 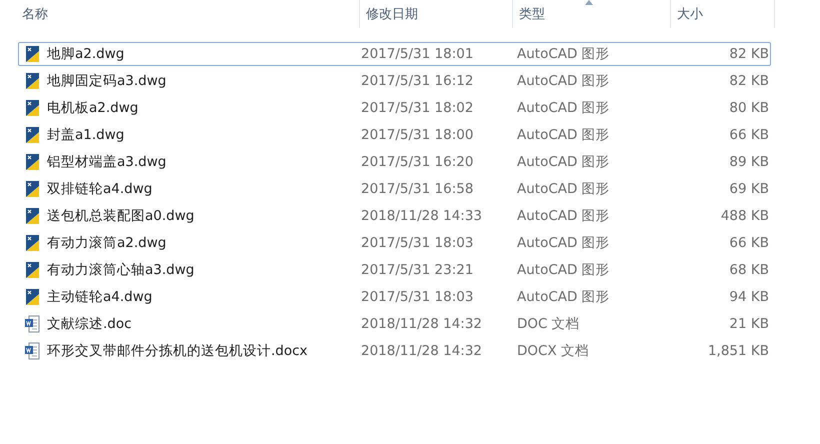 What do you see at coordinates (99, 189) in the screenshot?
I see `file-name: 双排链轮a4.dwg` at bounding box center [99, 189].